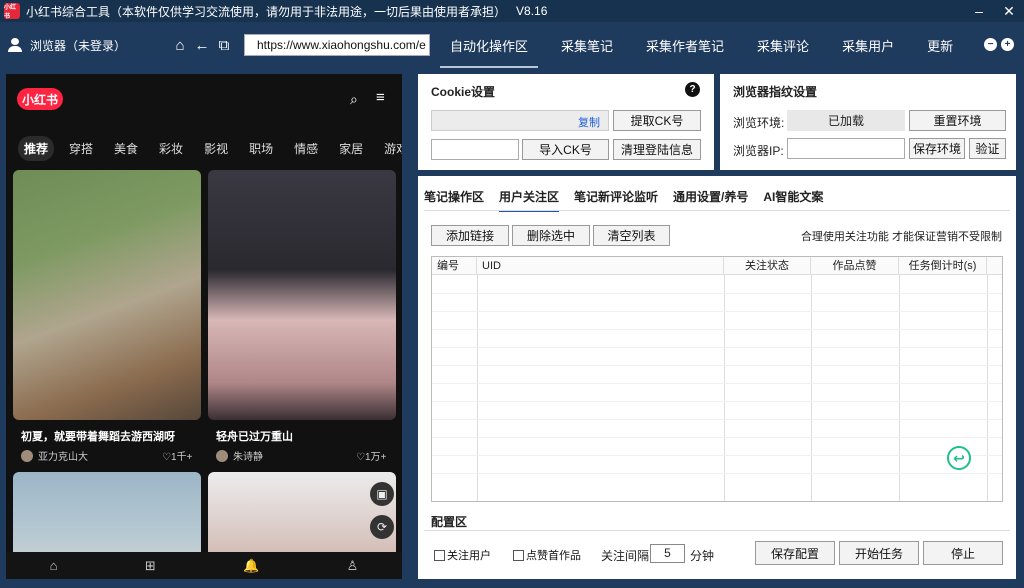 The height and width of the screenshot is (588, 1024). I want to click on back-arrow-icon: ←, so click(202, 45).